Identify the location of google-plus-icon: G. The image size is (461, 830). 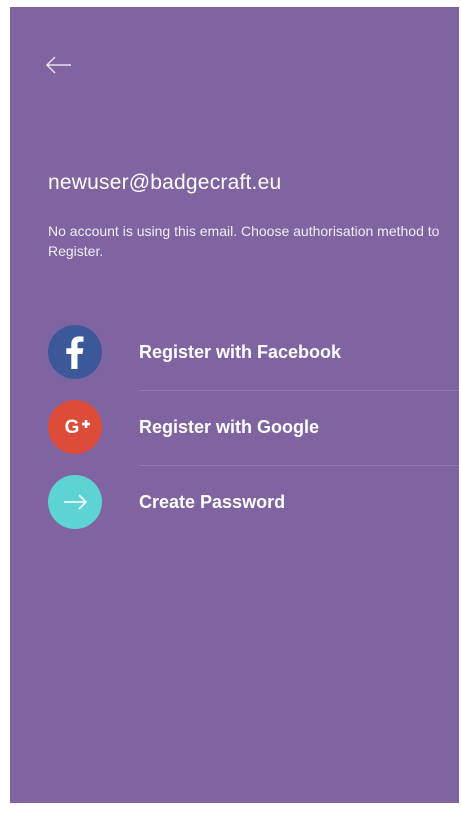
(75, 427).